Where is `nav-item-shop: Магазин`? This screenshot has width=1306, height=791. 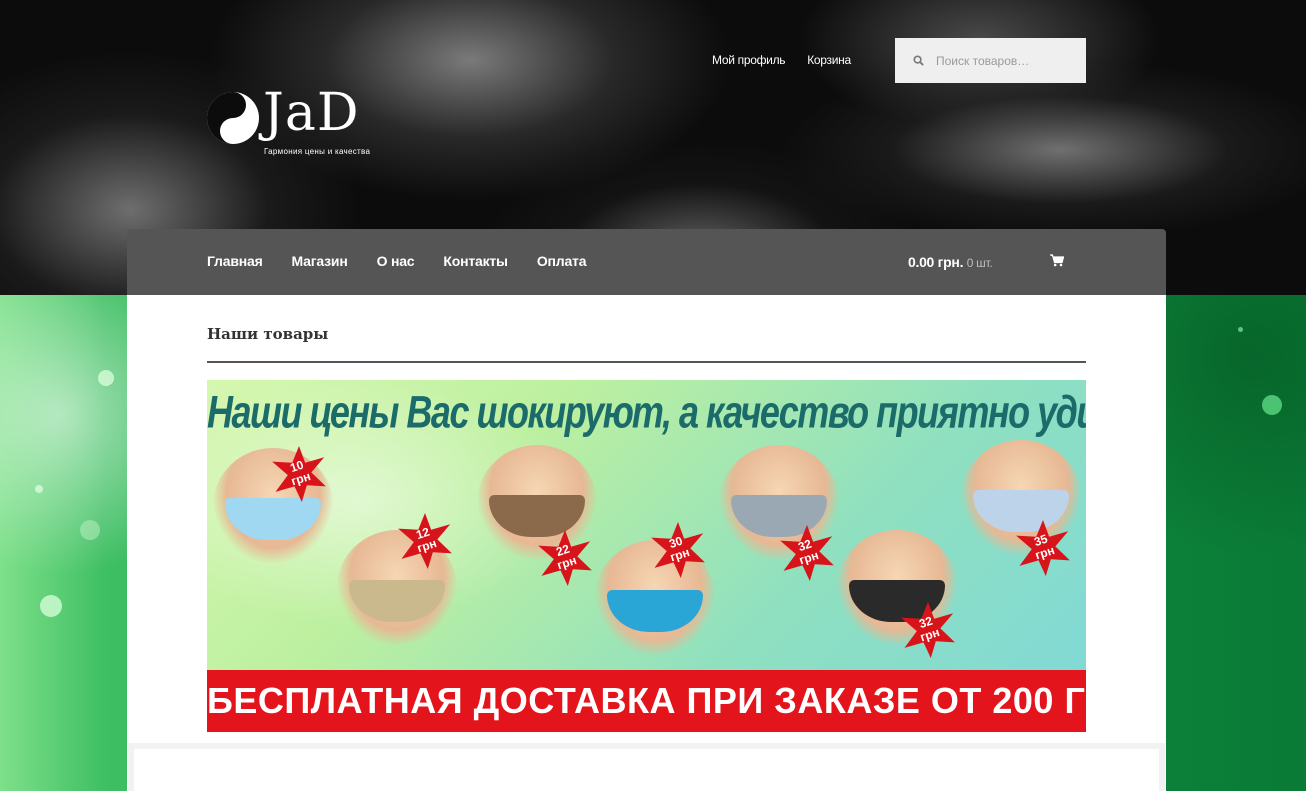
nav-item-shop: Магазин is located at coordinates (320, 261).